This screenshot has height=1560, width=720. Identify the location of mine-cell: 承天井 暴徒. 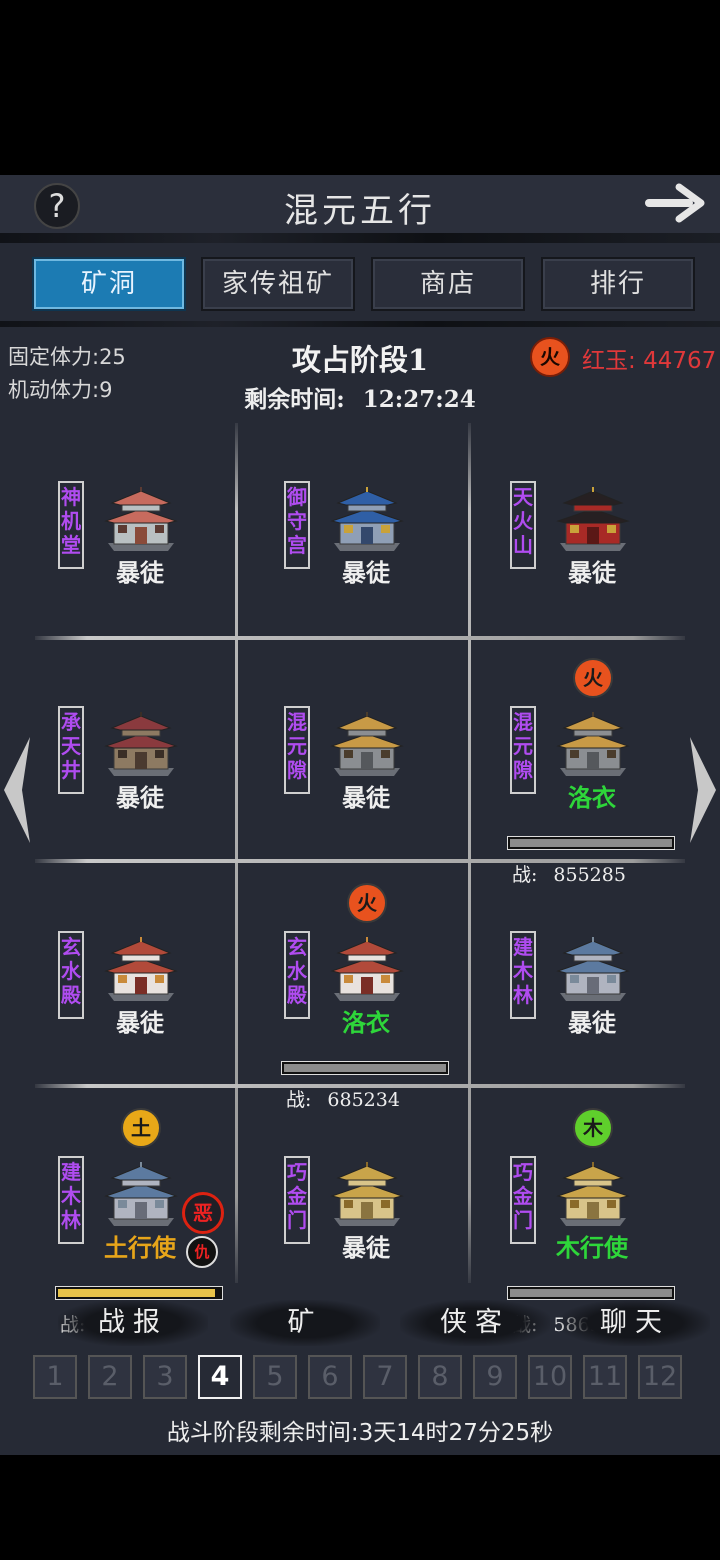
(123, 782).